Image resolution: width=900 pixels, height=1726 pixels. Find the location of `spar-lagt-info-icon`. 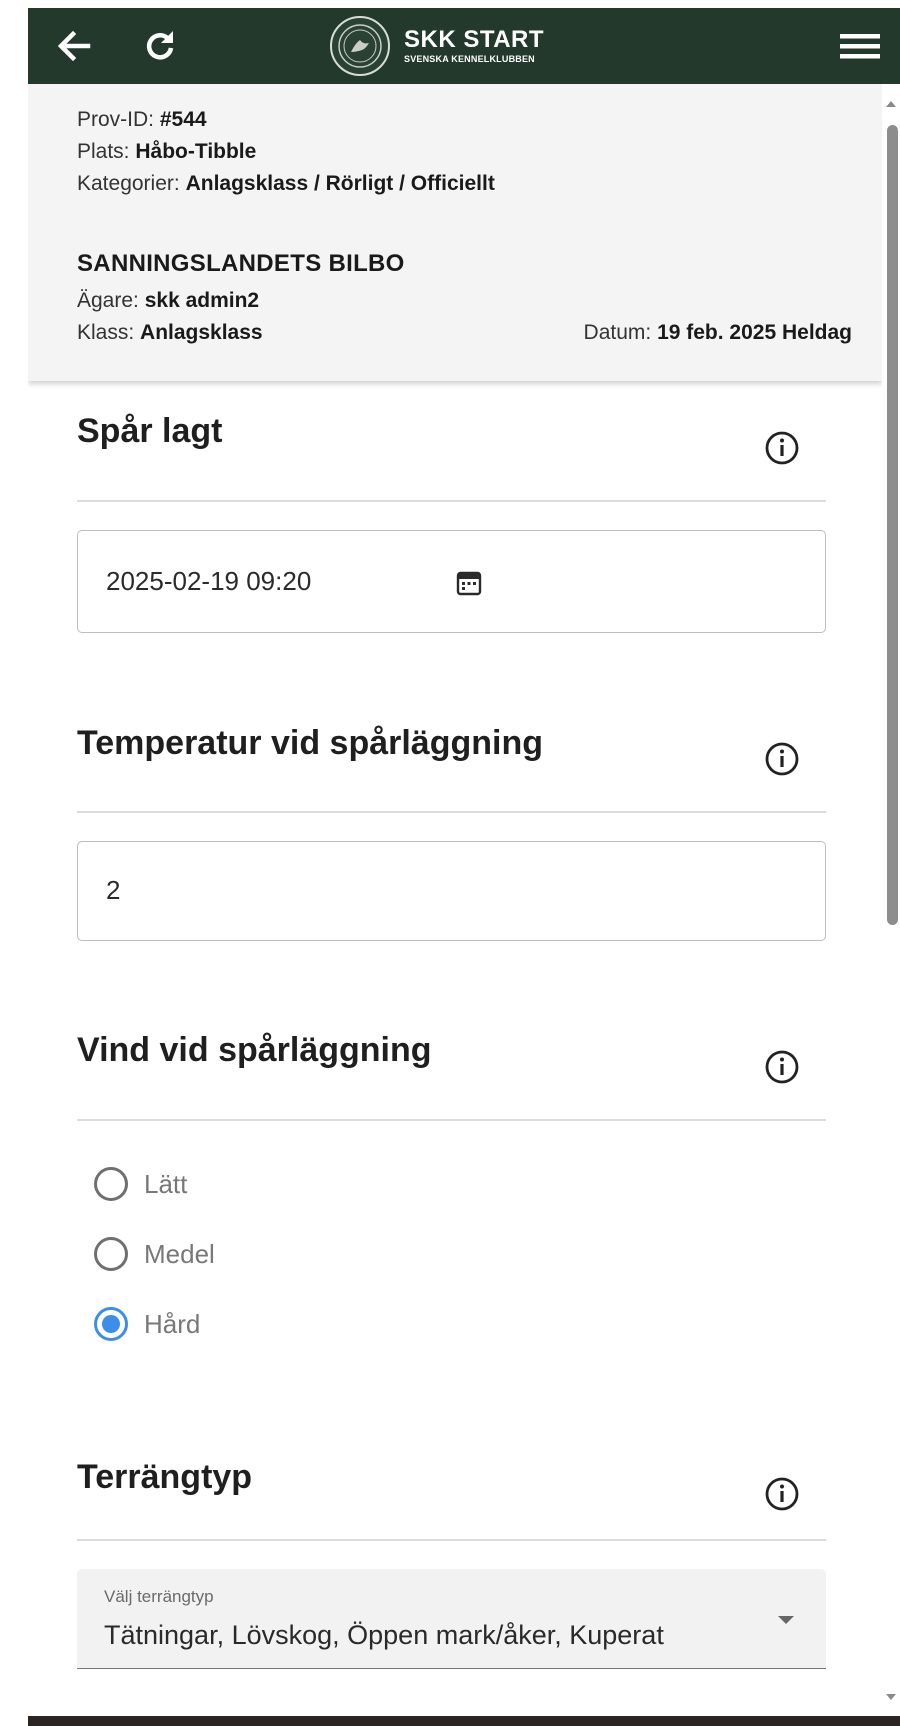

spar-lagt-info-icon is located at coordinates (782, 448).